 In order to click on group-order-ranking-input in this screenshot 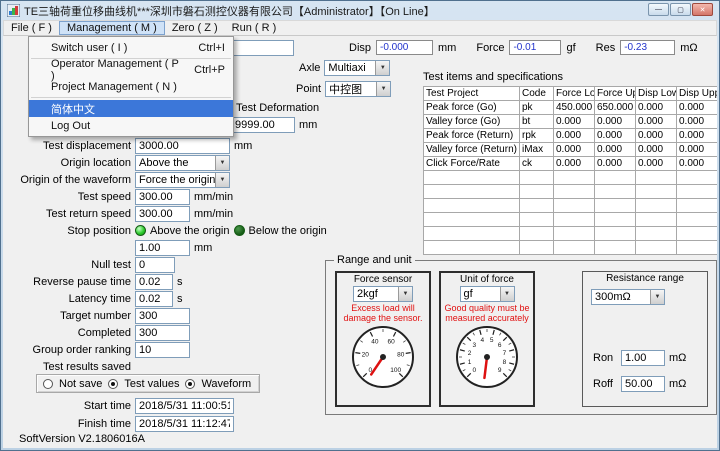, I will do `click(162, 349)`.